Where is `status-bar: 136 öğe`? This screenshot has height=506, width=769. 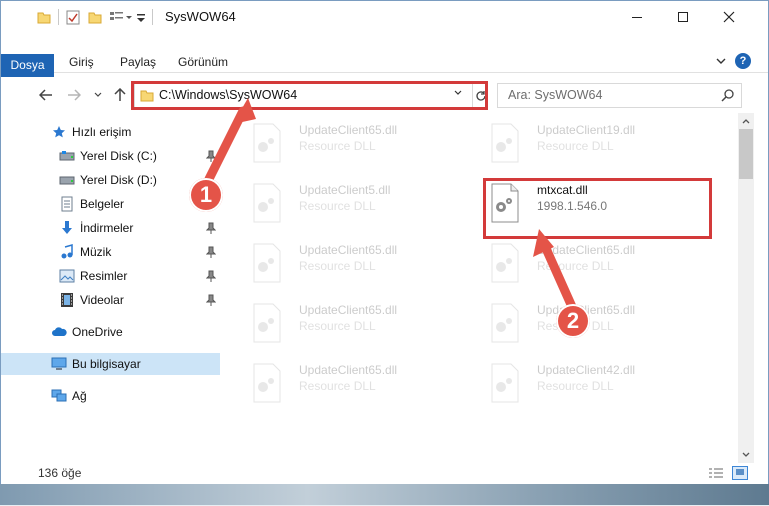 status-bar: 136 öğe is located at coordinates (384, 473).